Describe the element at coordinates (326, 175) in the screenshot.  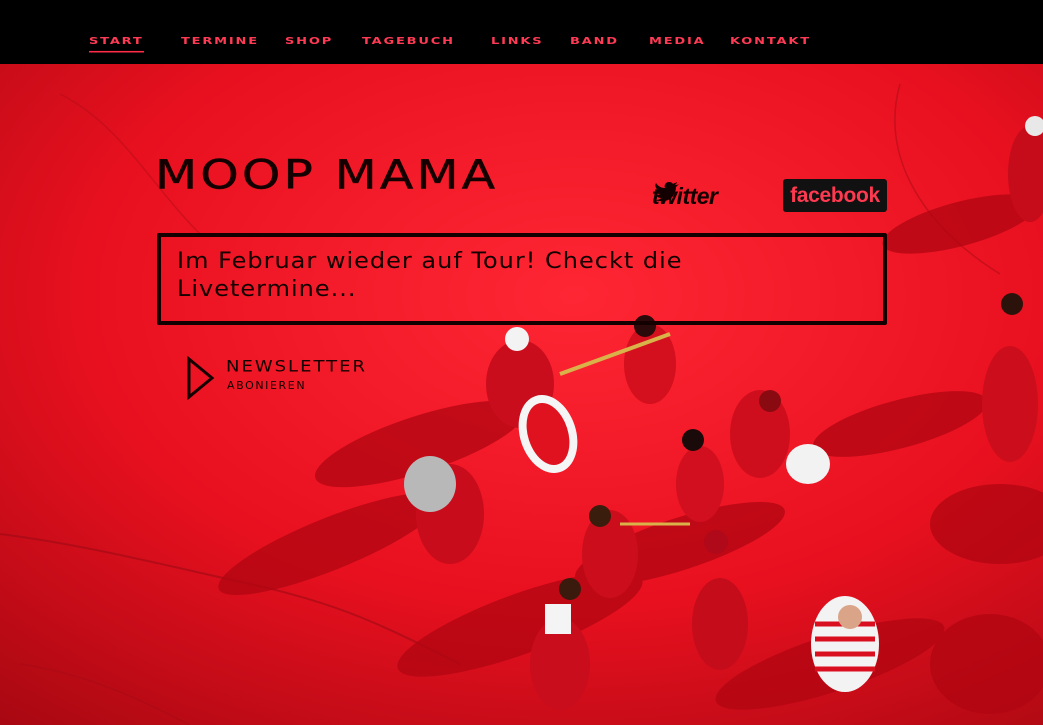
I see `band-logo: MOOP MAMA` at that location.